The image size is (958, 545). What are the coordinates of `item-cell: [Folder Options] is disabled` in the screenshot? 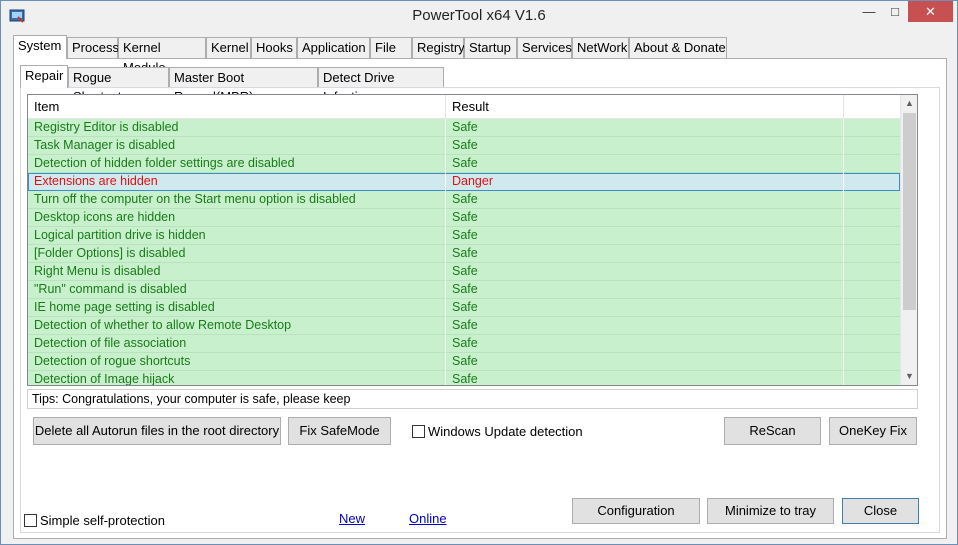 It's located at (237, 254).